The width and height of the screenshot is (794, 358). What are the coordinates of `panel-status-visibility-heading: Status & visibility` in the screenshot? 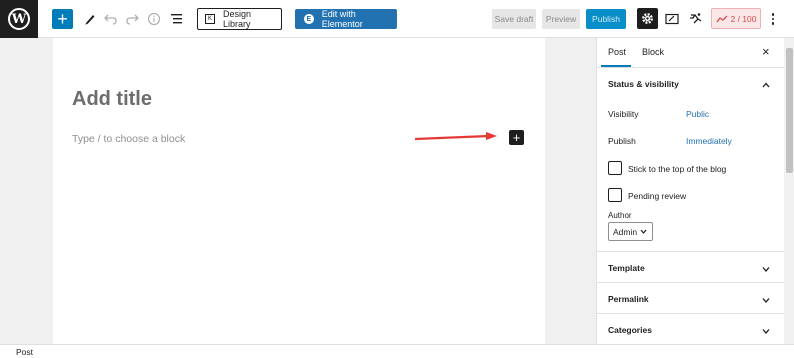 It's located at (643, 84).